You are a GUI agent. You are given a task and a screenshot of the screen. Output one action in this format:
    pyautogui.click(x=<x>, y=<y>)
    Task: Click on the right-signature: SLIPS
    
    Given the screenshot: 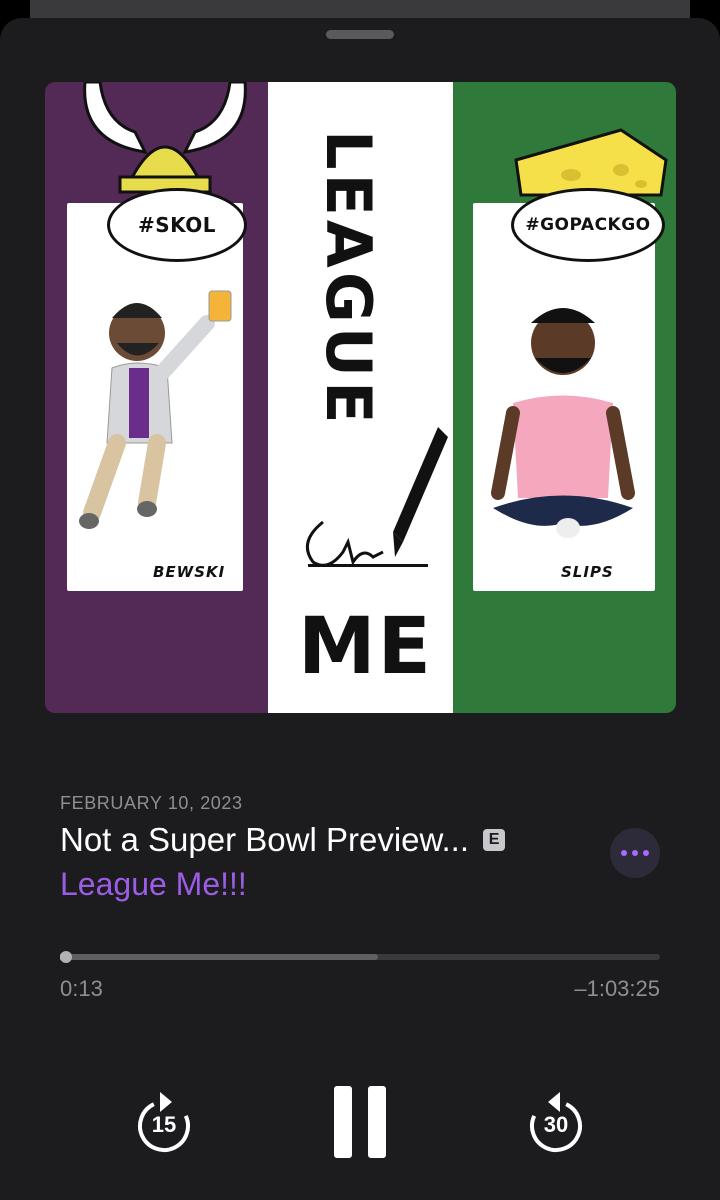 What is the action you would take?
    pyautogui.click(x=587, y=572)
    